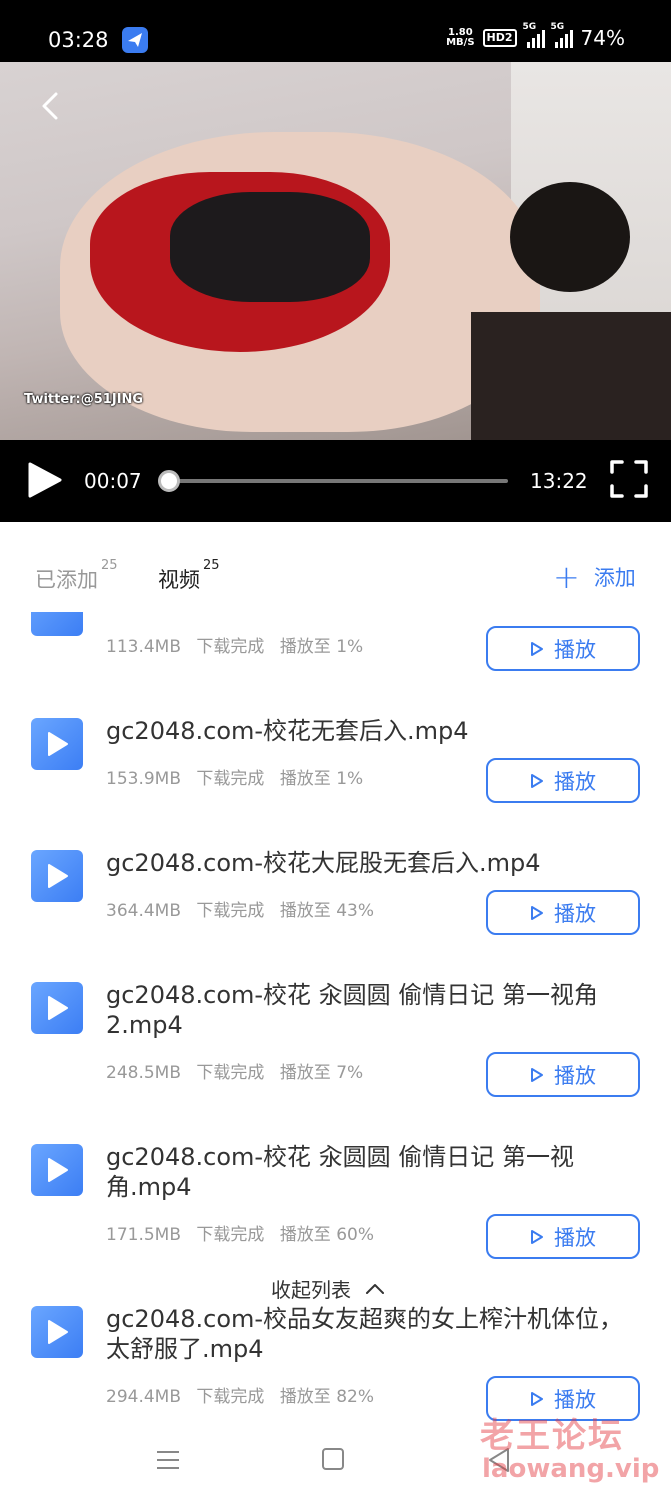 This screenshot has height=1500, width=671. I want to click on player-controls: 00:07 13:22, so click(335, 481).